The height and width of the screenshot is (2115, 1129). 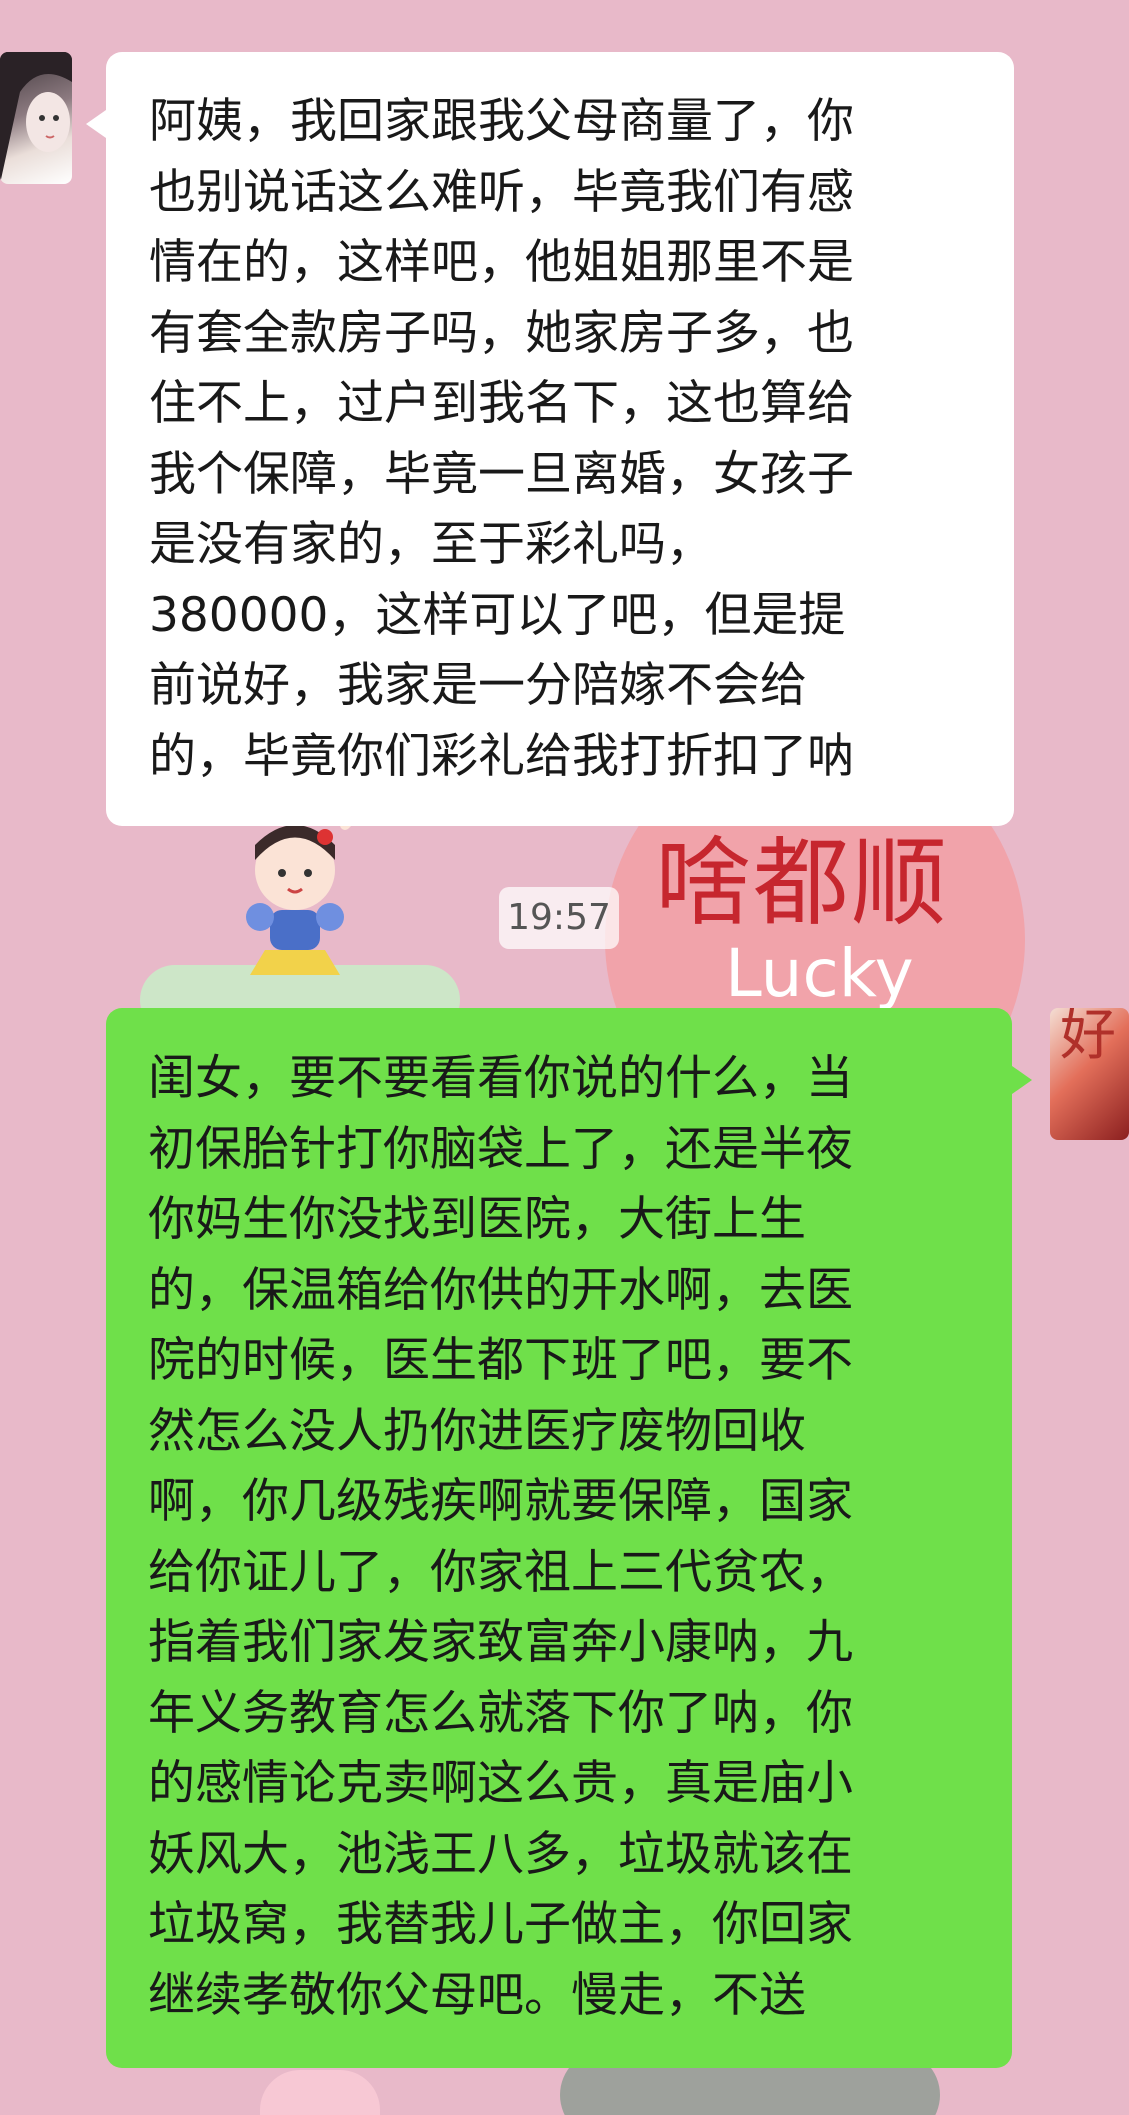 What do you see at coordinates (1088, 1038) in the screenshot?
I see `avatar-character: 好` at bounding box center [1088, 1038].